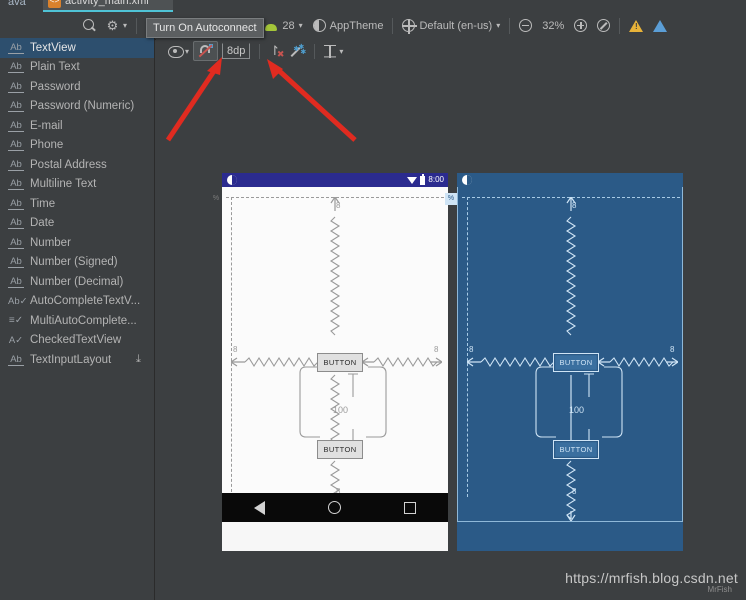 The image size is (746, 600). I want to click on device-navigation-bar, so click(335, 507).